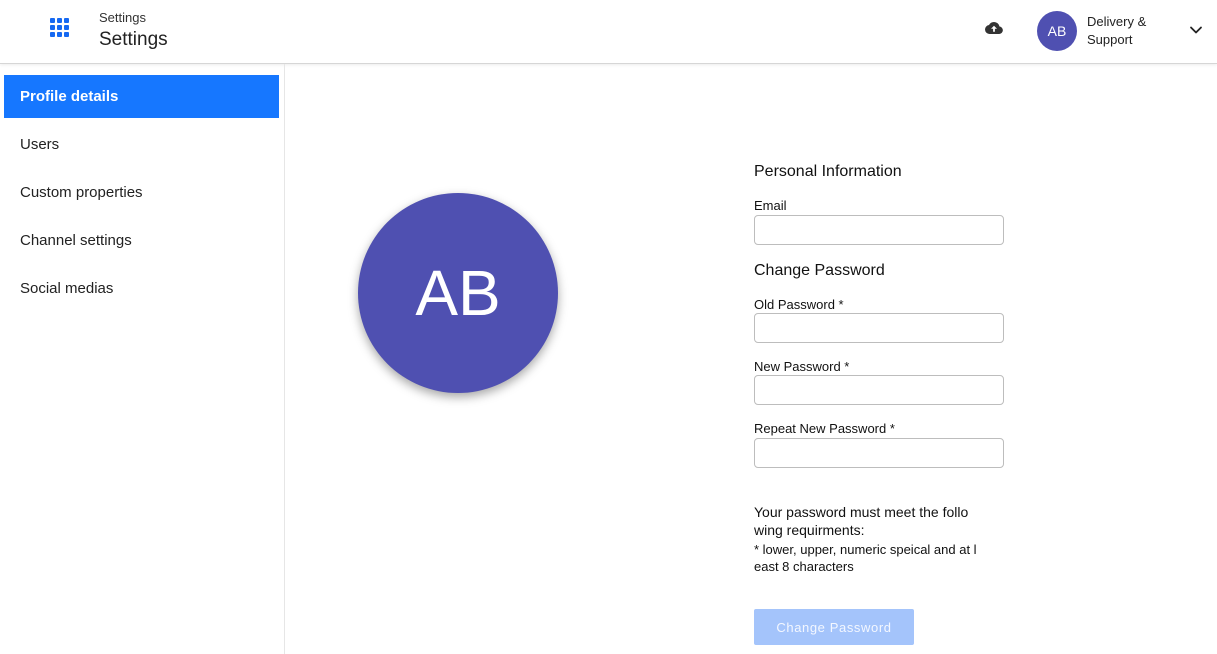 This screenshot has width=1217, height=654. What do you see at coordinates (828, 171) in the screenshot?
I see `personal-information-heading: Personal Information` at bounding box center [828, 171].